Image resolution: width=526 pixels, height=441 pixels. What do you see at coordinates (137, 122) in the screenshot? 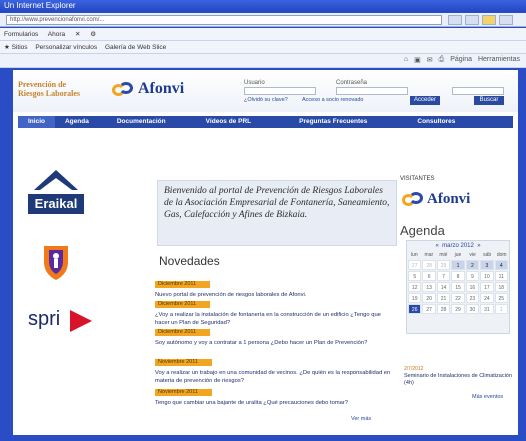
I see `nav-documentacion: Documentación` at bounding box center [137, 122].